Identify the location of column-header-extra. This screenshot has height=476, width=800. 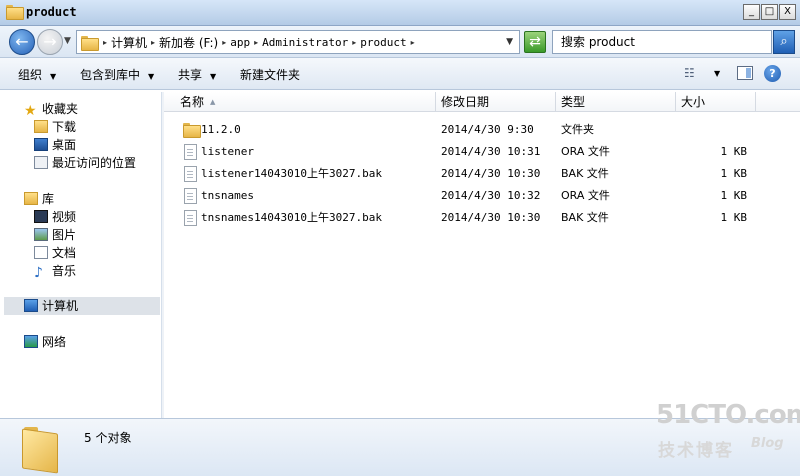
(778, 102).